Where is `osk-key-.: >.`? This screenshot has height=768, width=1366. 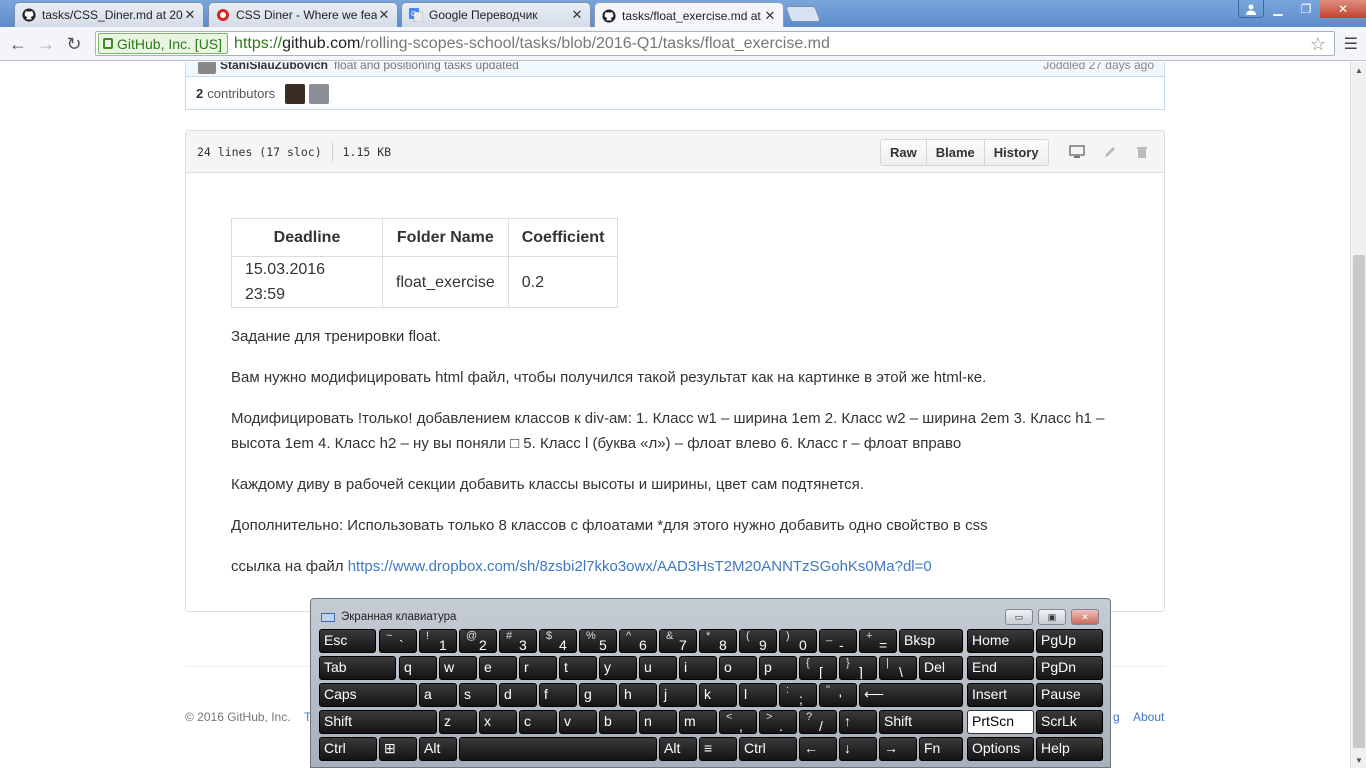
osk-key-.: >. is located at coordinates (778, 722).